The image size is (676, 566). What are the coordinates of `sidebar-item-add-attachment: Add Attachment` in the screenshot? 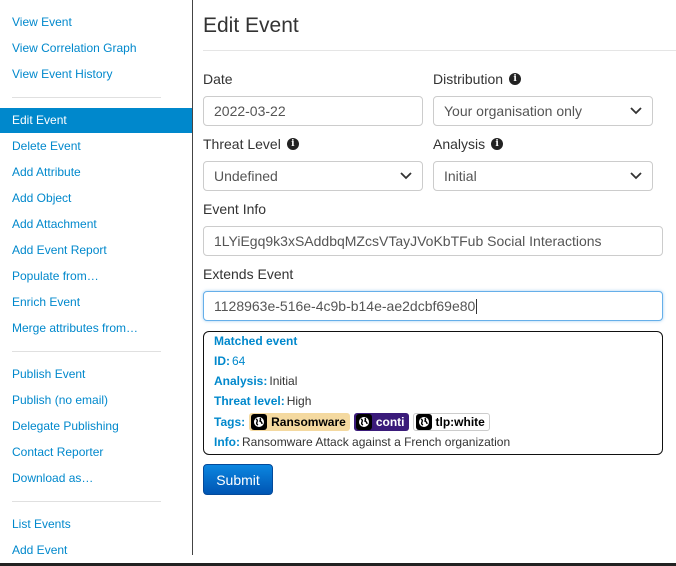 It's located at (54, 224).